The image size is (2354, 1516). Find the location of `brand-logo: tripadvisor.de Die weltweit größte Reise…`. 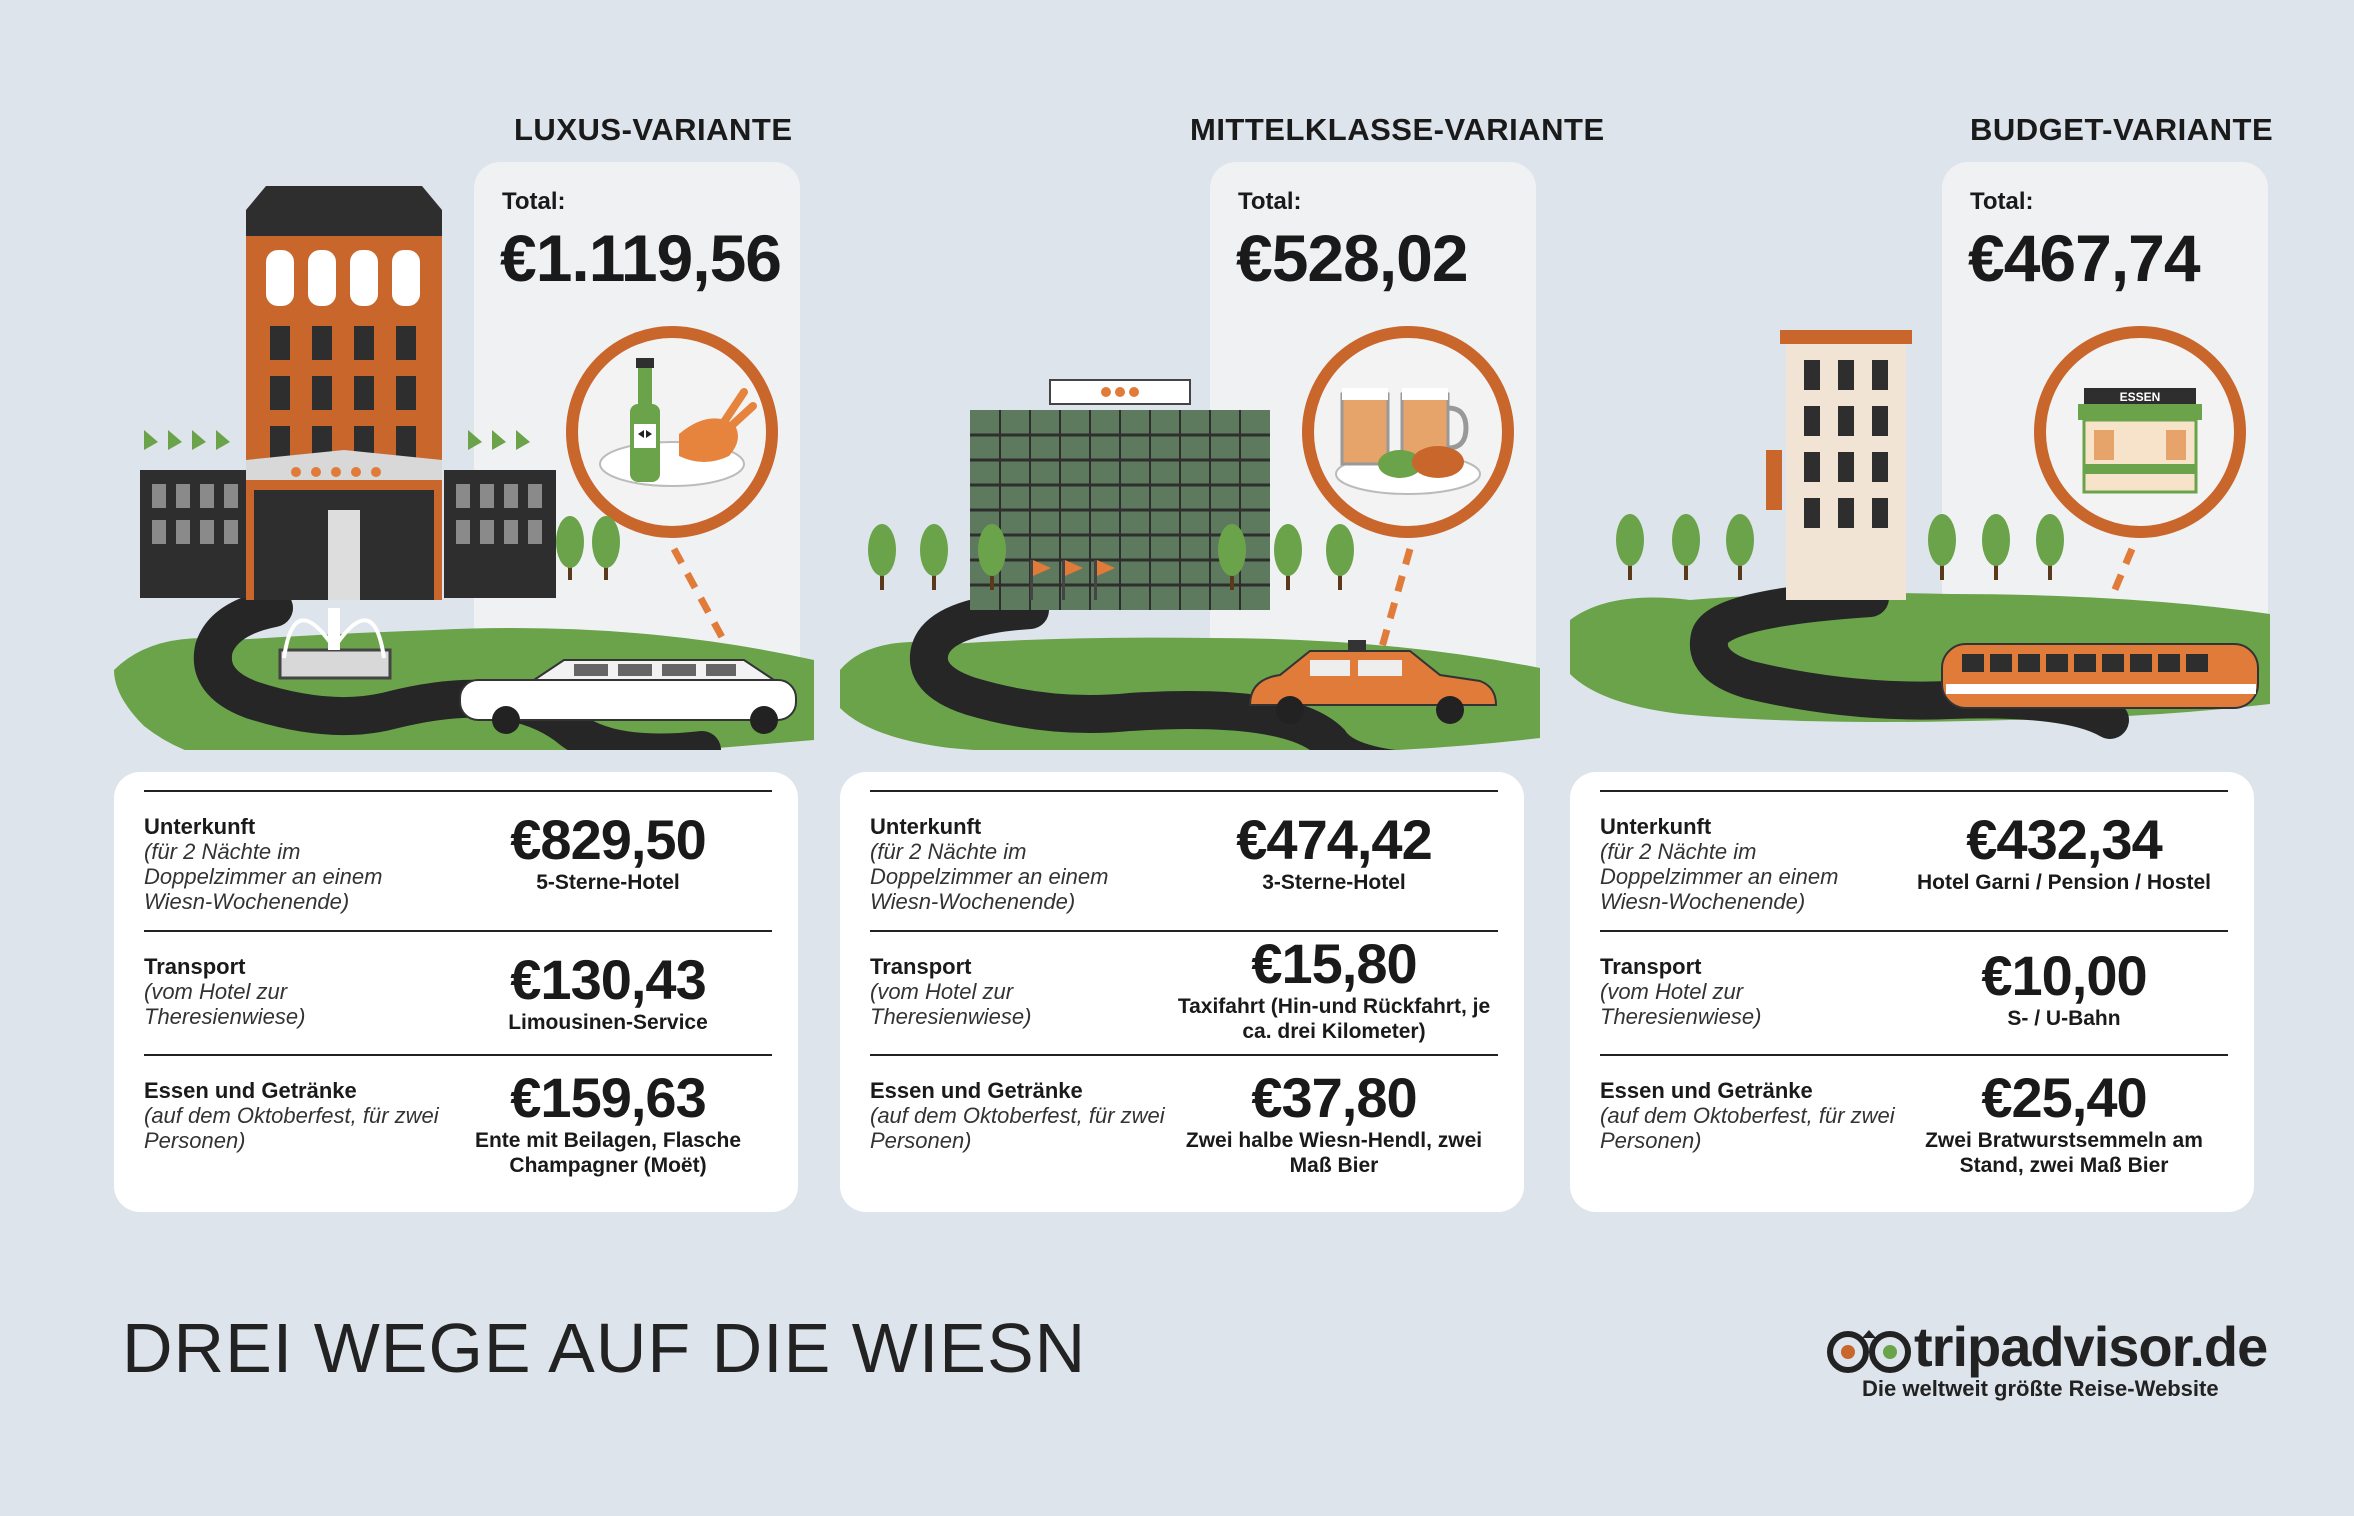

brand-logo: tripadvisor.de Die weltweit größte Reise… is located at coordinates (2047, 1364).